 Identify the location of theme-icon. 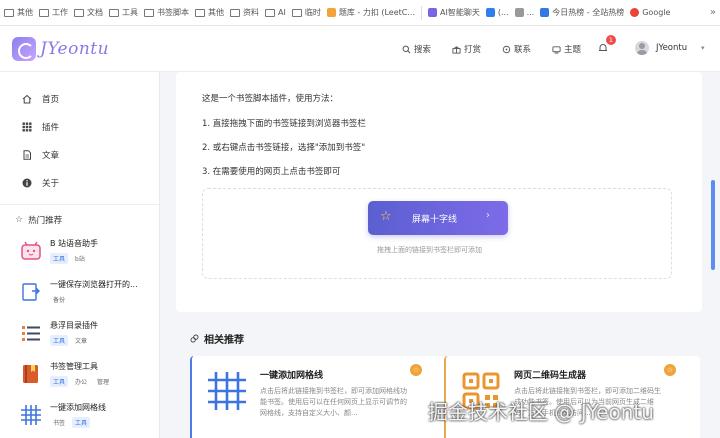
(556, 49).